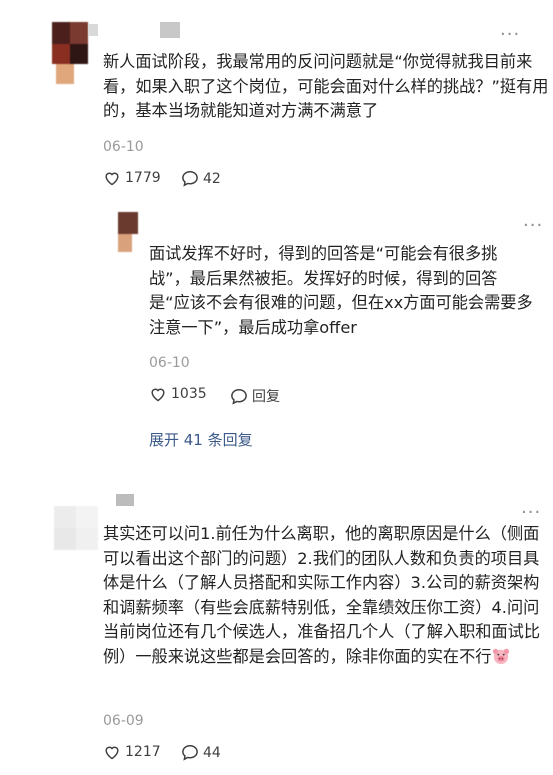 The image size is (553, 775). What do you see at coordinates (266, 397) in the screenshot?
I see `reply-label: 回复` at bounding box center [266, 397].